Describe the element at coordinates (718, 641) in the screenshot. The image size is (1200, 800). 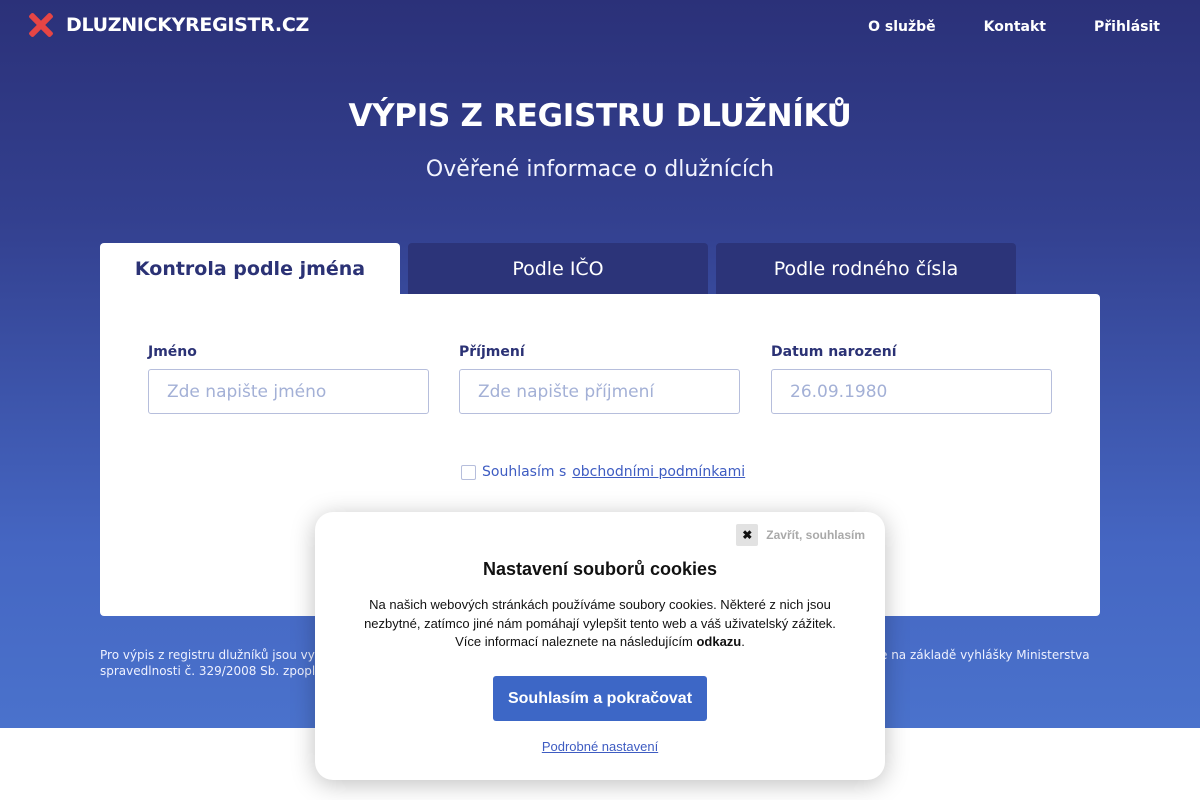
I see `cookie-policy-link: odkazu` at that location.